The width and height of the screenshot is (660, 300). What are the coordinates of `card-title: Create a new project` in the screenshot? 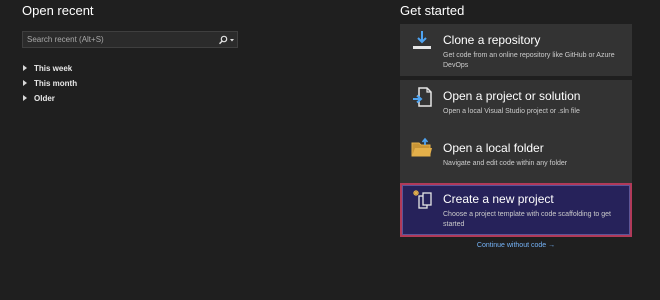 It's located at (498, 199).